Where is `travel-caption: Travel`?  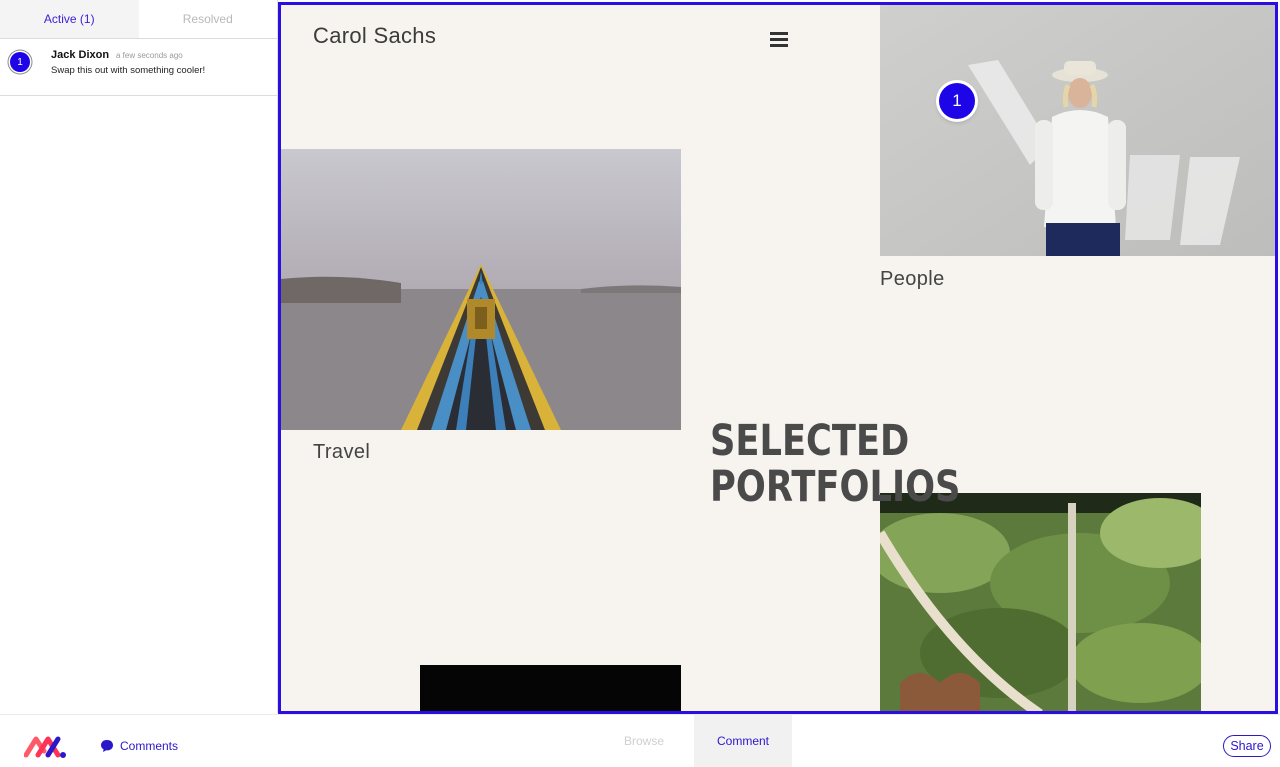
travel-caption: Travel is located at coordinates (341, 452).